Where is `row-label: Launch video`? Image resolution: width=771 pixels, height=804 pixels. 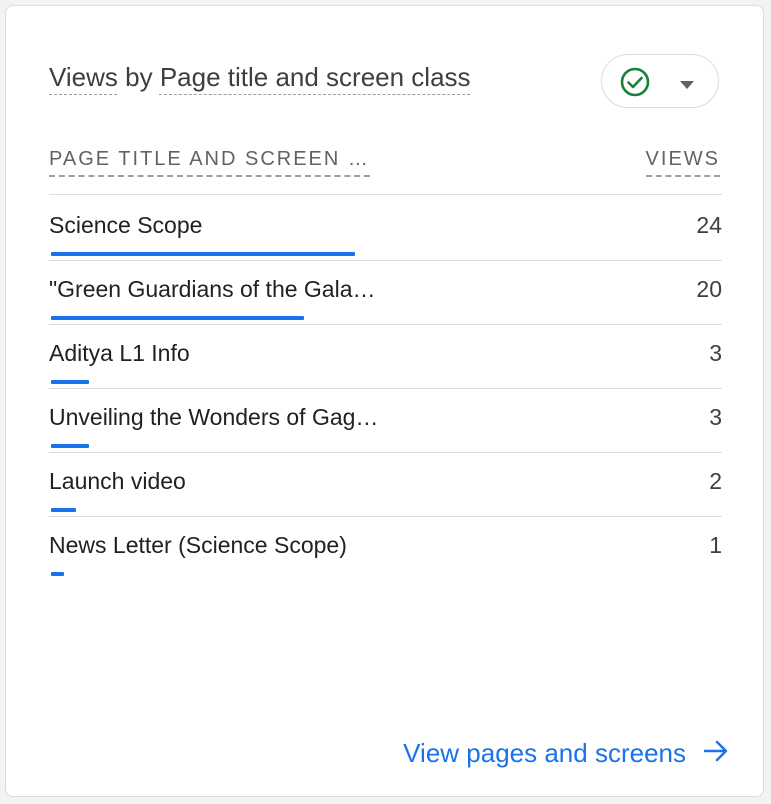 row-label: Launch video is located at coordinates (117, 481).